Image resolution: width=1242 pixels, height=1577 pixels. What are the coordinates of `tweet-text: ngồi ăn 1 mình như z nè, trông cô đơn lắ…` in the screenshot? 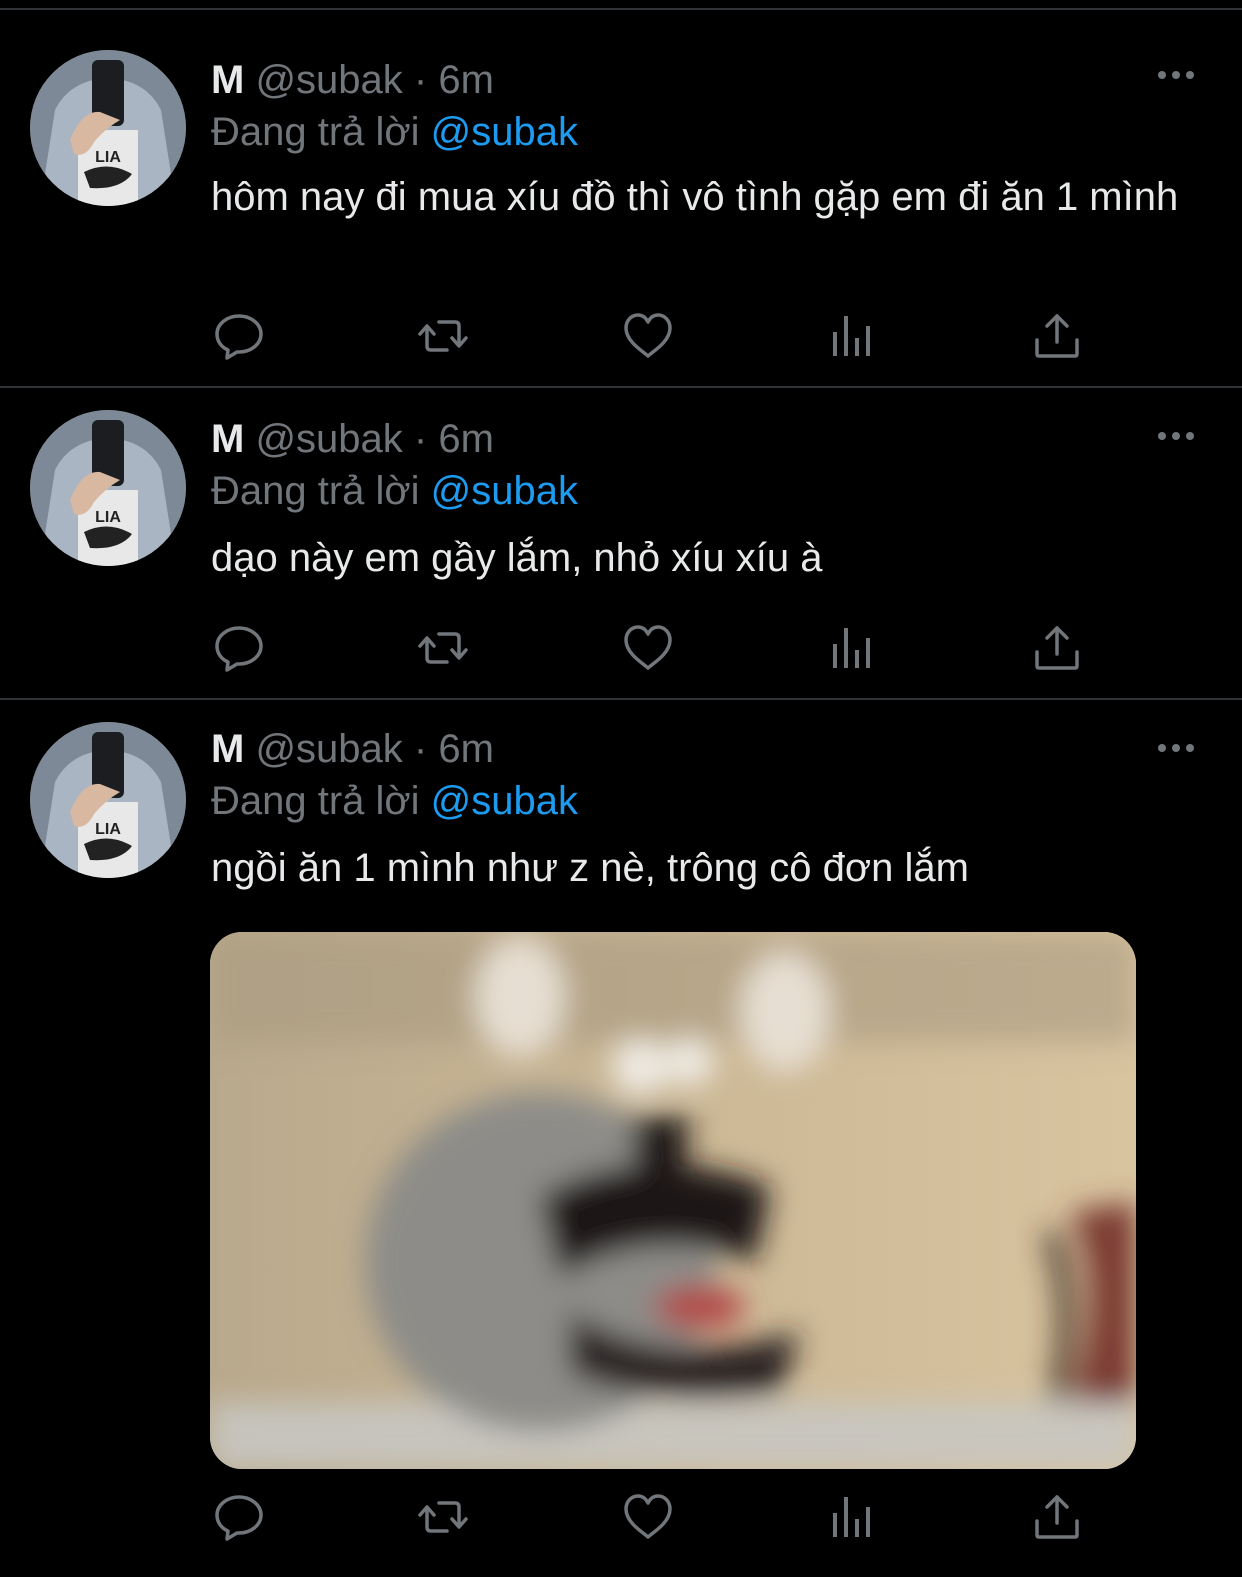 It's located at (590, 868).